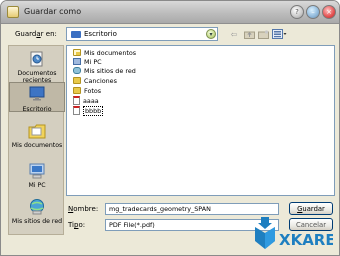 The width and height of the screenshot is (340, 256). What do you see at coordinates (37, 95) in the screenshot?
I see `desktop-icon` at bounding box center [37, 95].